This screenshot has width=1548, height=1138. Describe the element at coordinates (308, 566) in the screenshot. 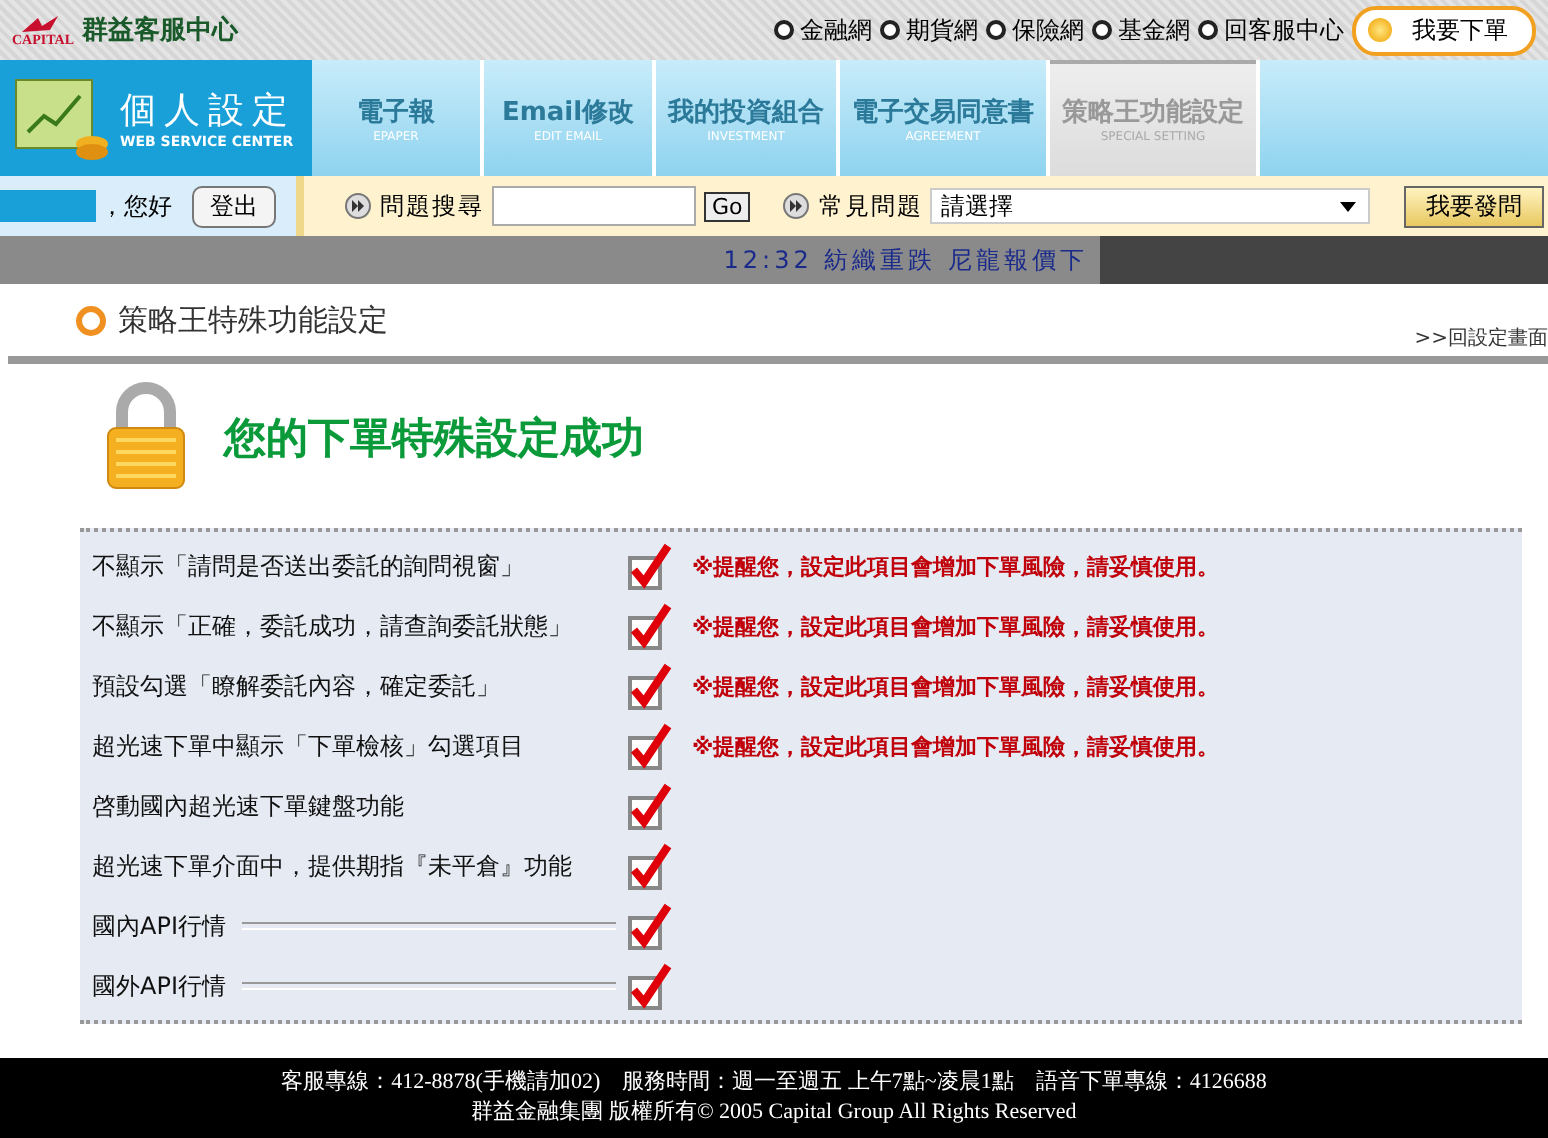

I see `setting-label: 不顯示「請問是否送出委託的詢問視窗」` at that location.